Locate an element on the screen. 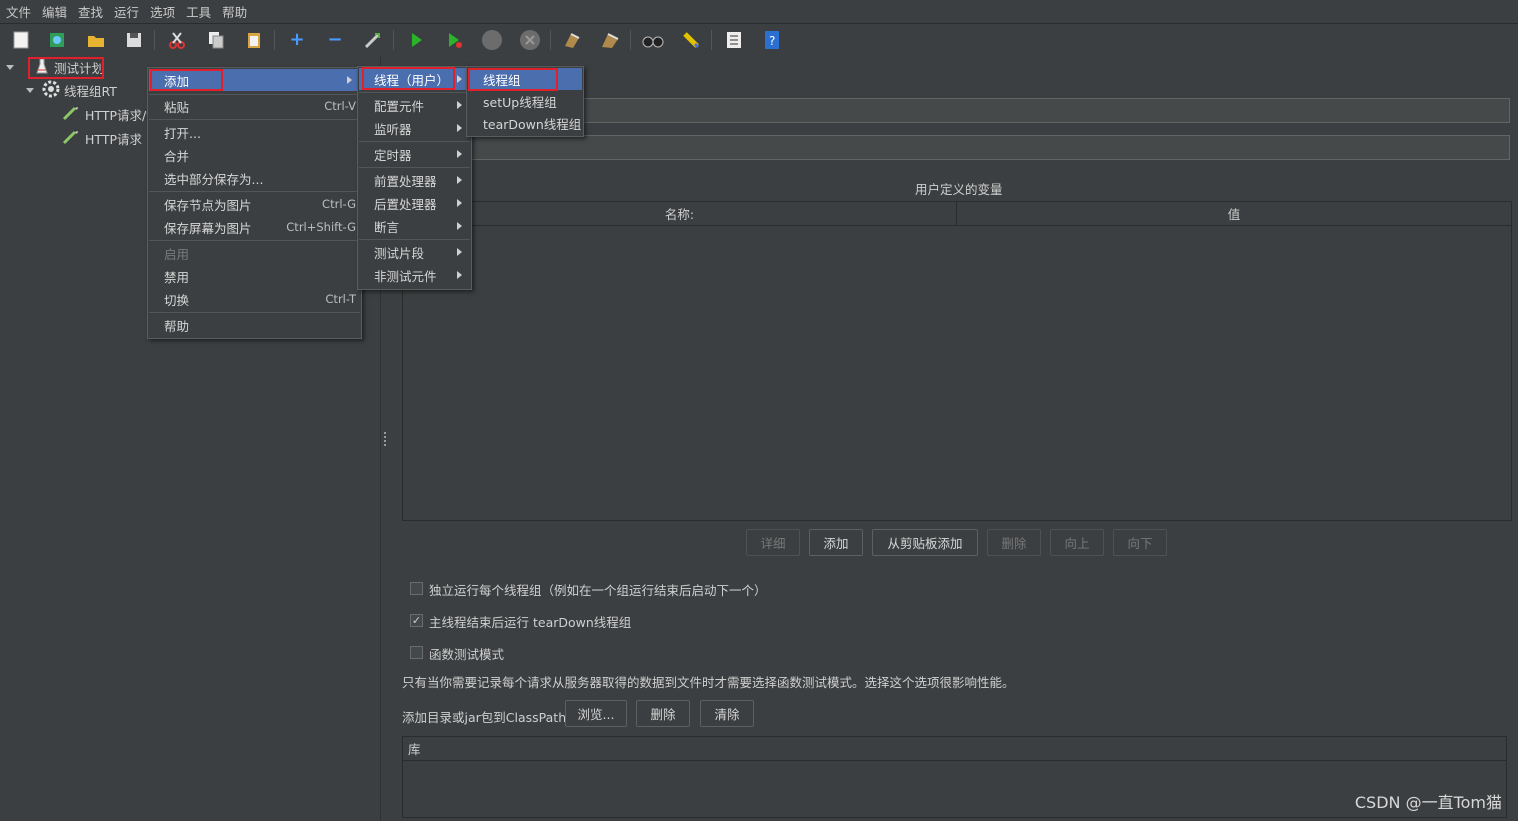 The image size is (1518, 821). menu-item-test-fragment-label: 测试片段 is located at coordinates (399, 253).